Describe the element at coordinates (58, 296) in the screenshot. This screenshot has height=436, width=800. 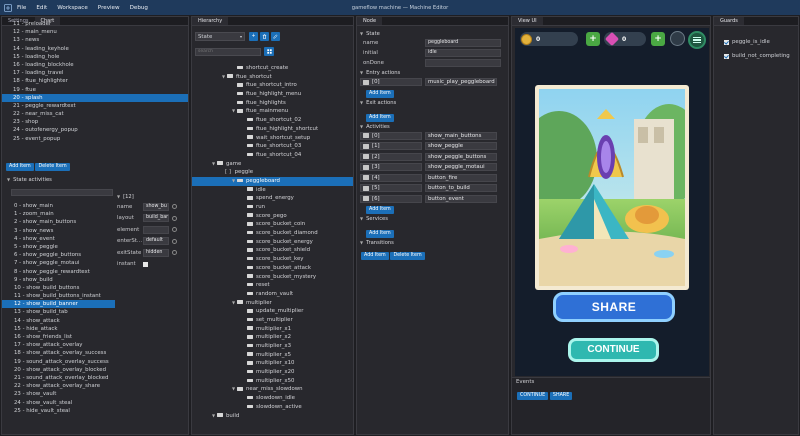
I see `activity-list-item: 11 - show_build_buttons_instant` at that location.